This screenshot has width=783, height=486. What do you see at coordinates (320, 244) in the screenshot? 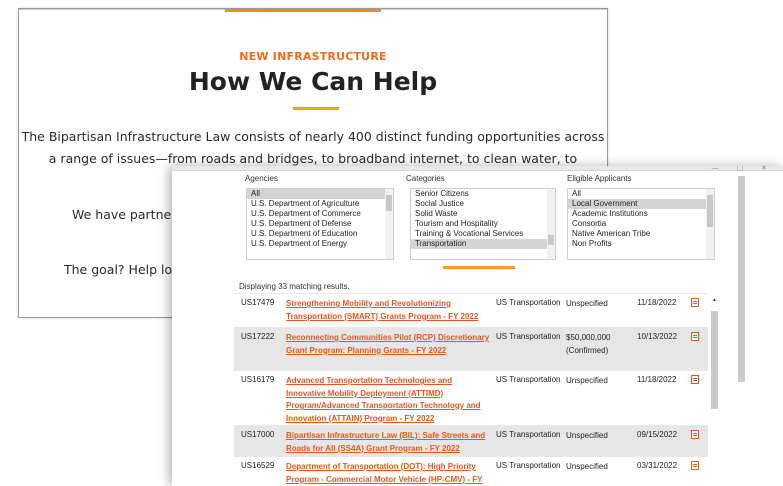
I see `listbox-option: U.S. Department of Energy` at bounding box center [320, 244].